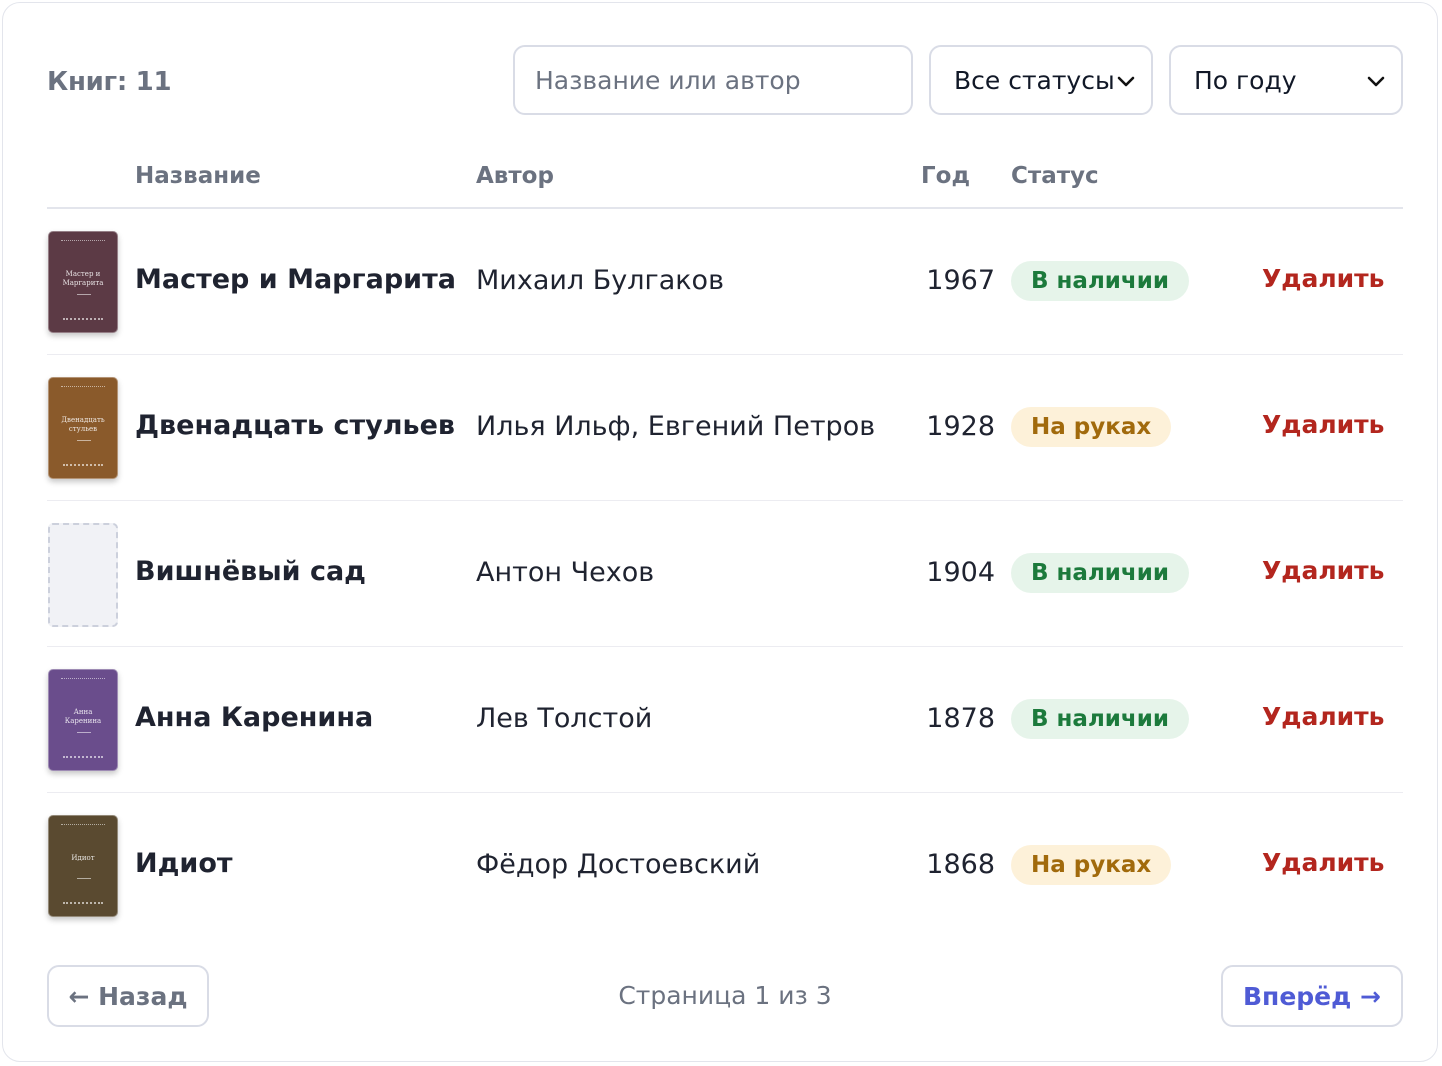 This screenshot has height=1066, width=1442. What do you see at coordinates (1245, 80) in the screenshot?
I see `sort-value: По году` at bounding box center [1245, 80].